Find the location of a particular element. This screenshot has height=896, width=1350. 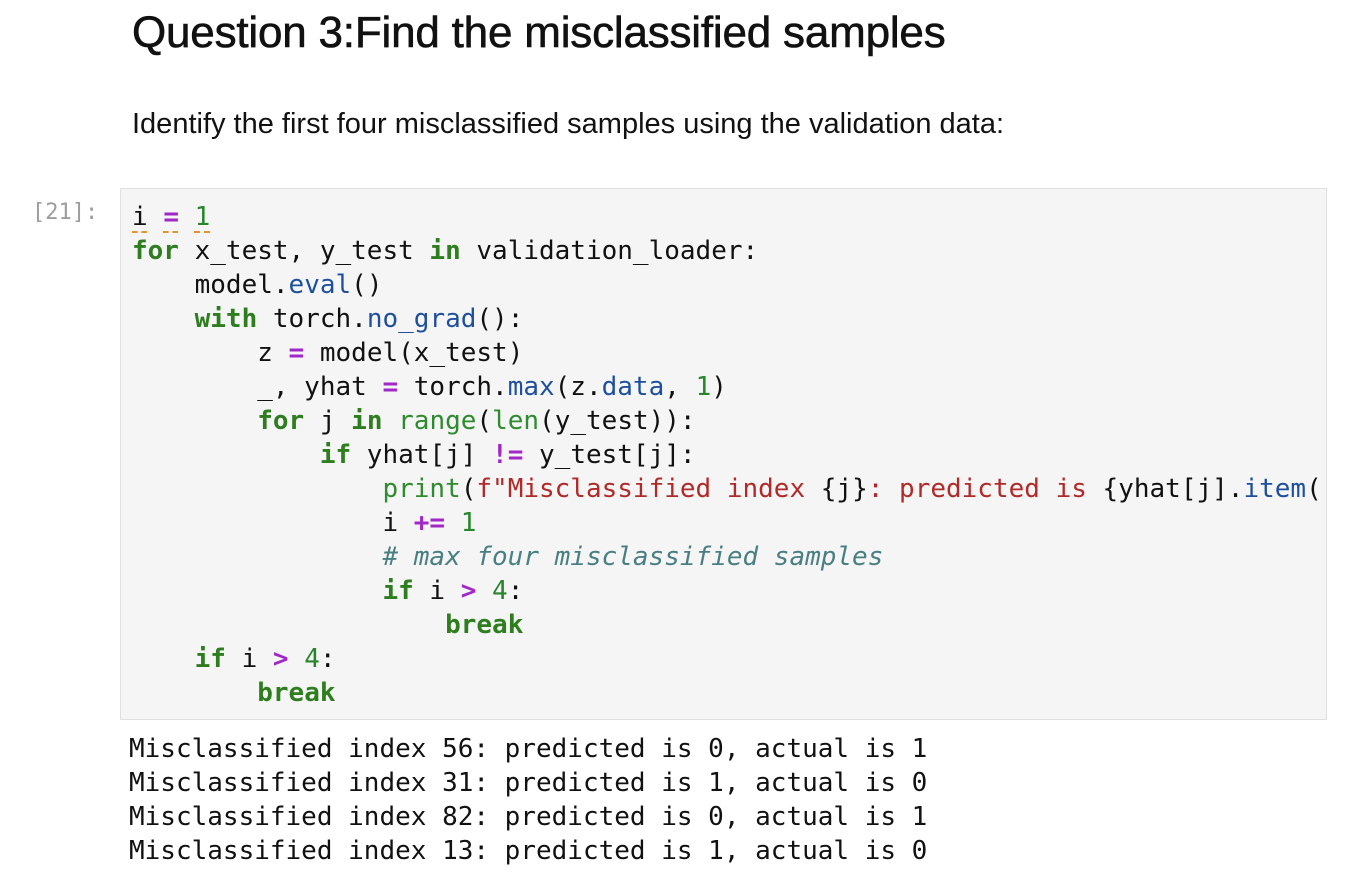

code-token: , is located at coordinates (680, 387).